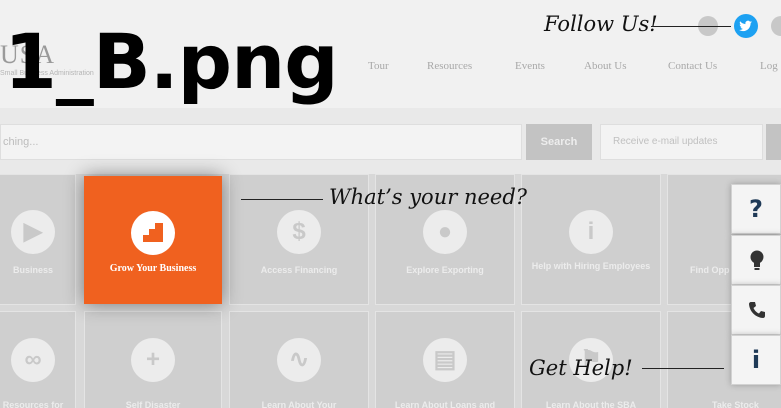 The height and width of the screenshot is (408, 781). What do you see at coordinates (776, 26) in the screenshot?
I see `social-icon` at bounding box center [776, 26].